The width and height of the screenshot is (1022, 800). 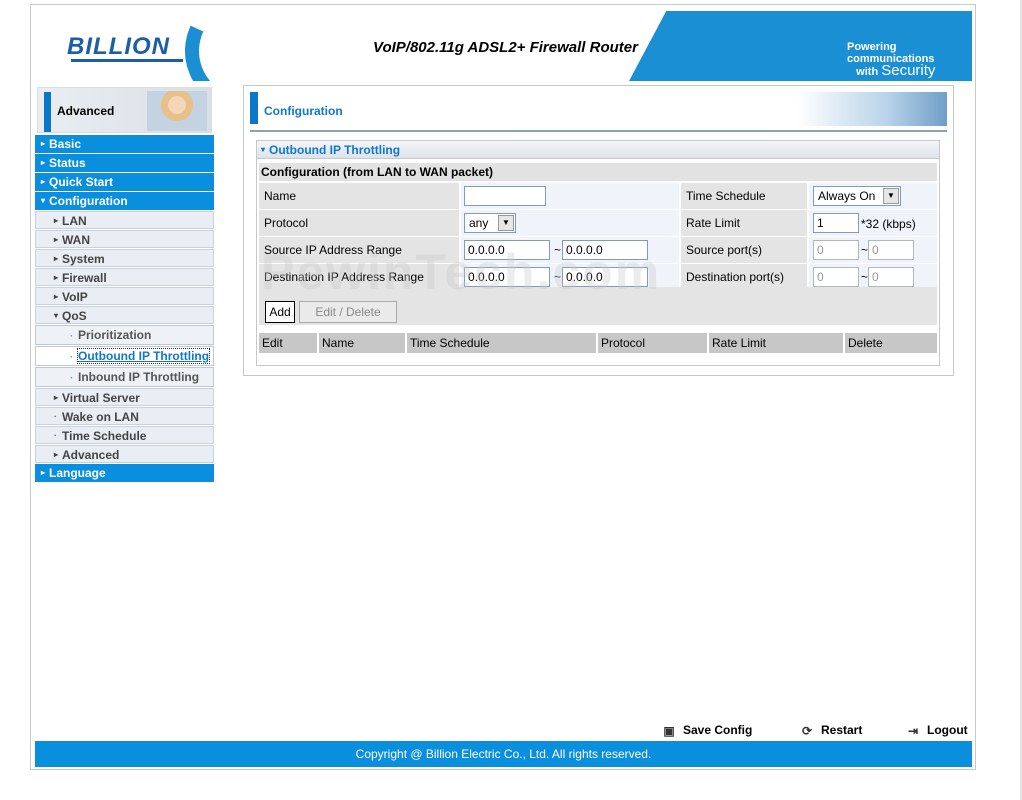 I want to click on destination-ip-end-input, so click(x=605, y=277).